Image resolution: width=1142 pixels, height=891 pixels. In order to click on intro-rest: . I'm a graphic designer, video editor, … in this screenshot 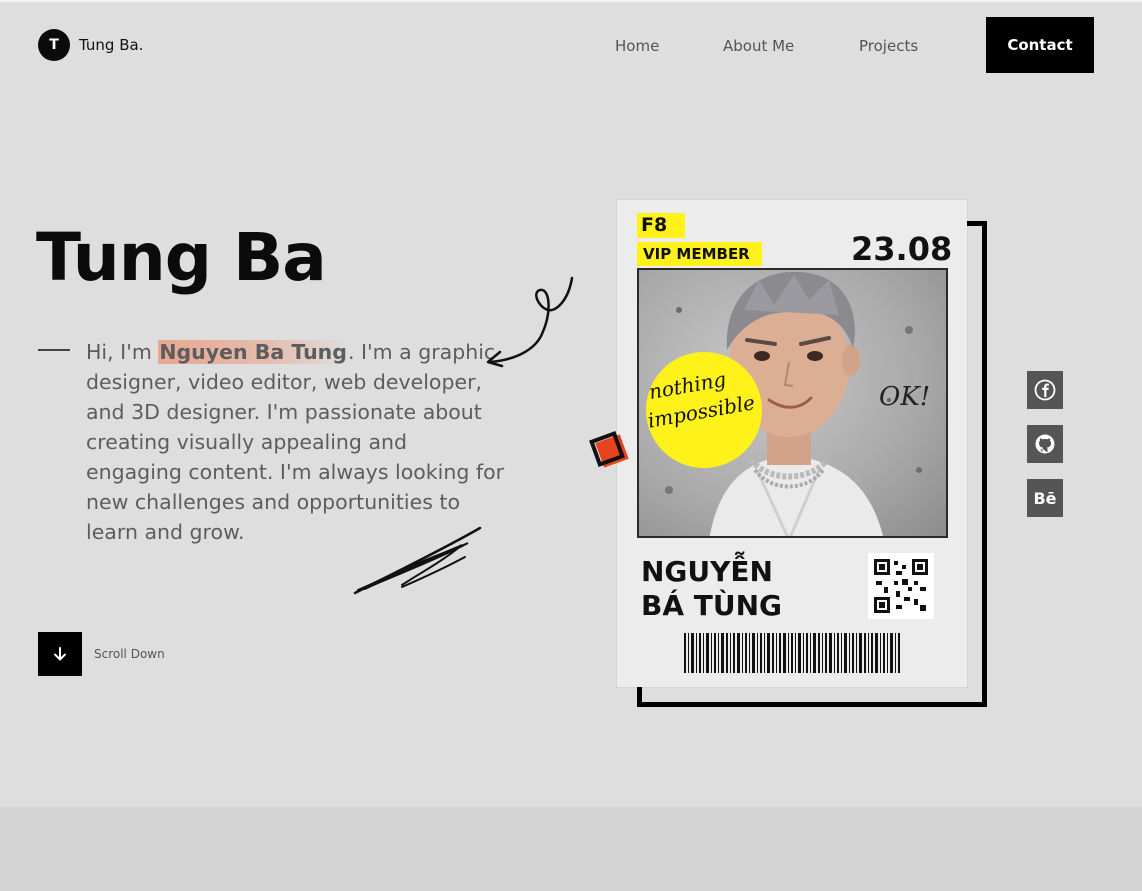, I will do `click(295, 442)`.